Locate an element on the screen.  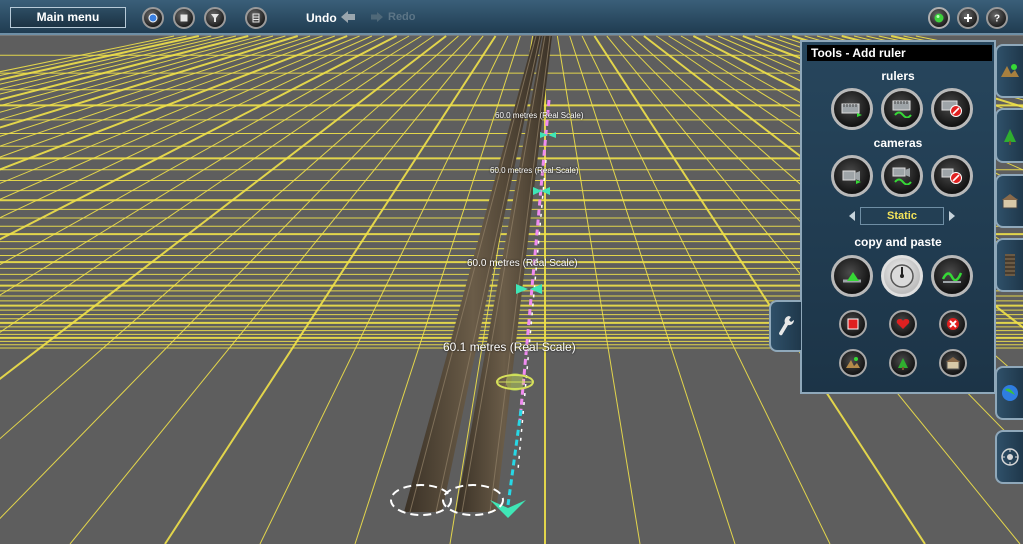
zoom-in-button is located at coordinates (968, 18).